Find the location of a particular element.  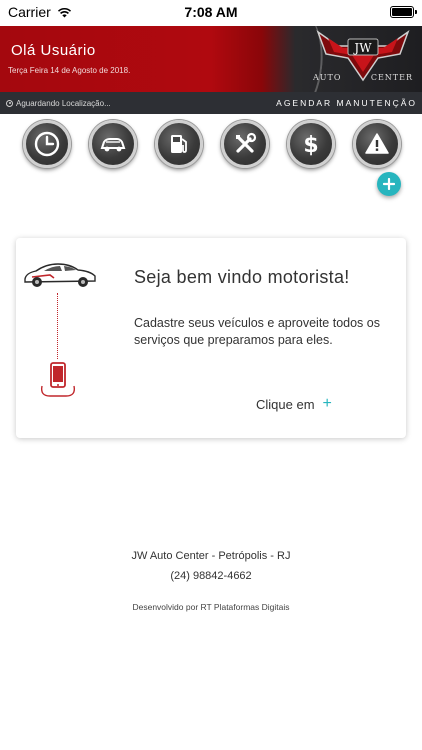

register-vehicle-link: Clique em + is located at coordinates (294, 404).